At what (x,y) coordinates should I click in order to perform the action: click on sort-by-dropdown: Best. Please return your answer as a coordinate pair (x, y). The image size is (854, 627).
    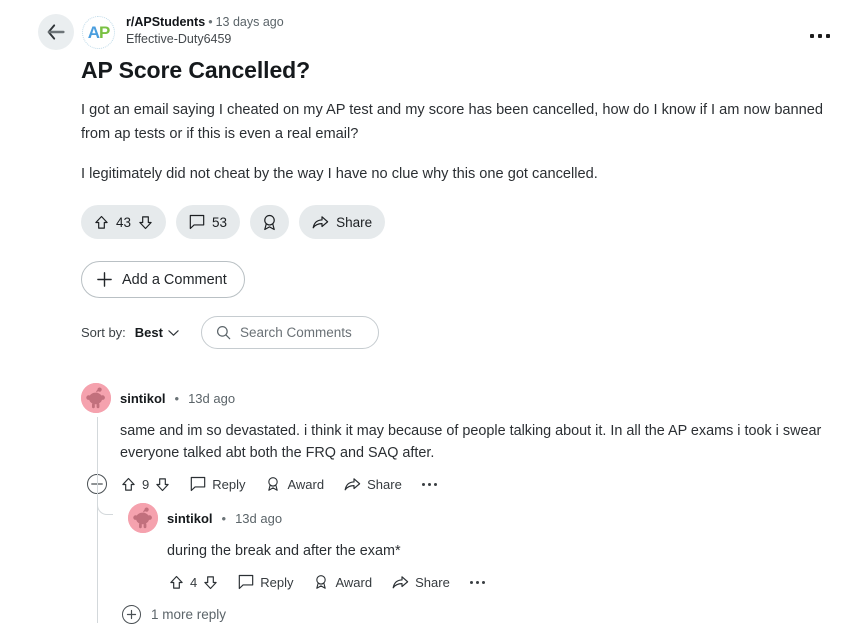
    Looking at the image, I should click on (157, 332).